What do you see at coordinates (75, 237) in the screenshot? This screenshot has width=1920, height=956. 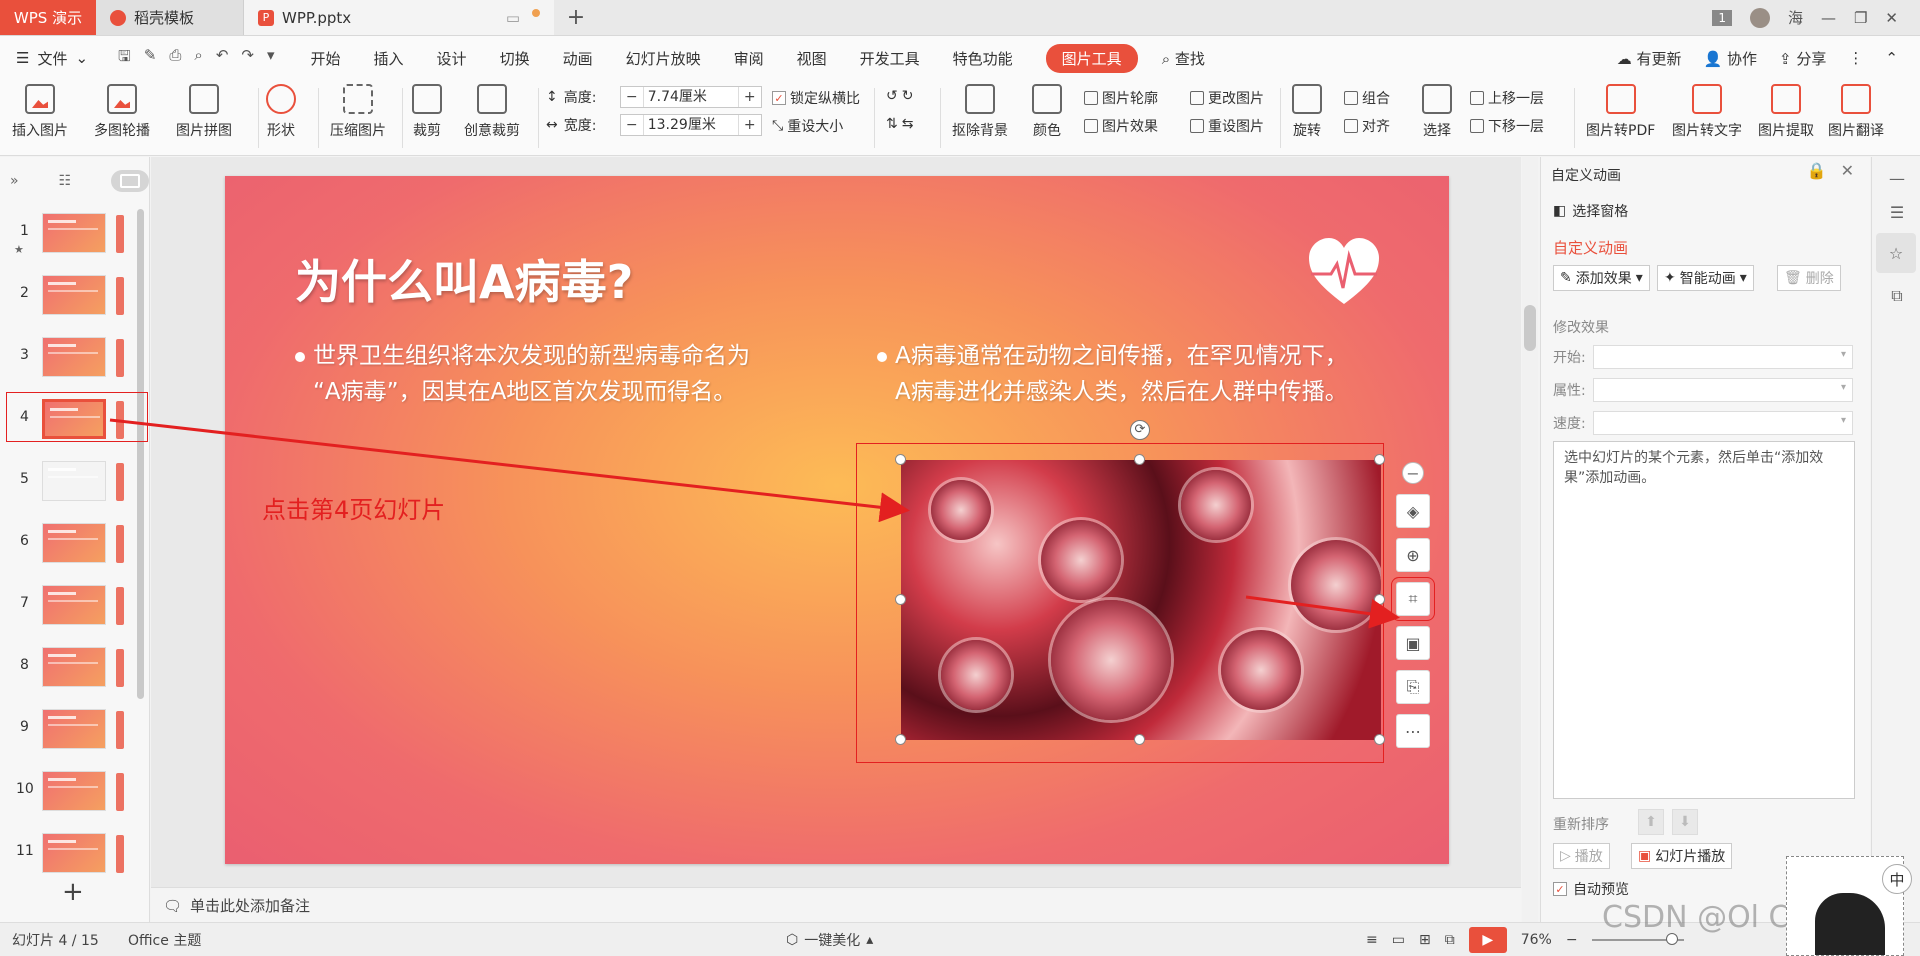 I see `slide-thumb-1: 1 ★` at bounding box center [75, 237].